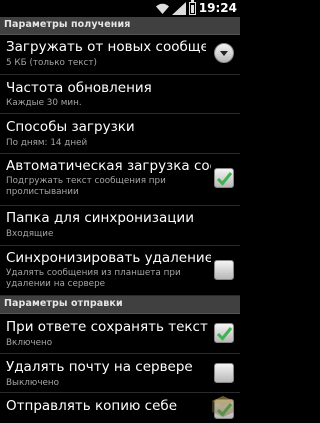 The width and height of the screenshot is (320, 423). I want to click on wifi-icon, so click(162, 8).